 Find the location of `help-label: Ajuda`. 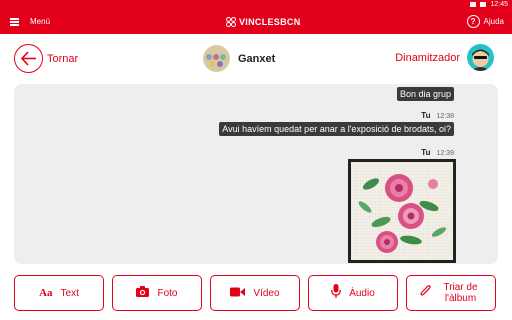

help-label: Ajuda is located at coordinates (493, 21).